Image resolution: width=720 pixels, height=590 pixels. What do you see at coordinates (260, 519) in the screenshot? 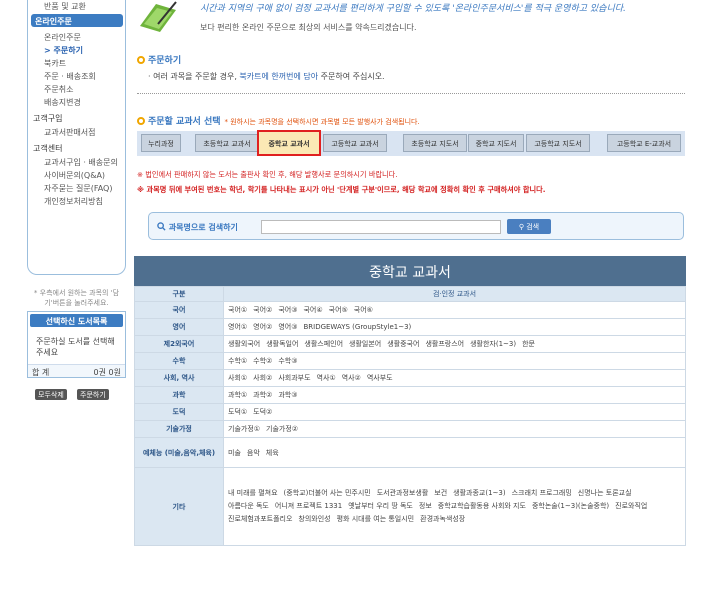
I see `textbook-link: 진로체험과포트폴리오` at bounding box center [260, 519].